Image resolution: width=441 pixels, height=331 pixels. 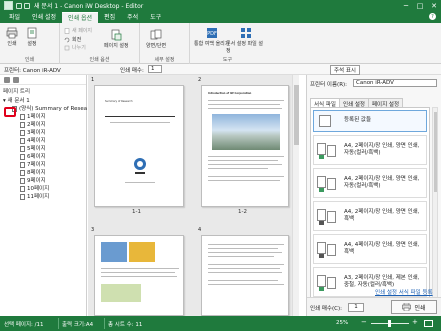 I want to click on tab-annotation: 주석, so click(x=132, y=17).